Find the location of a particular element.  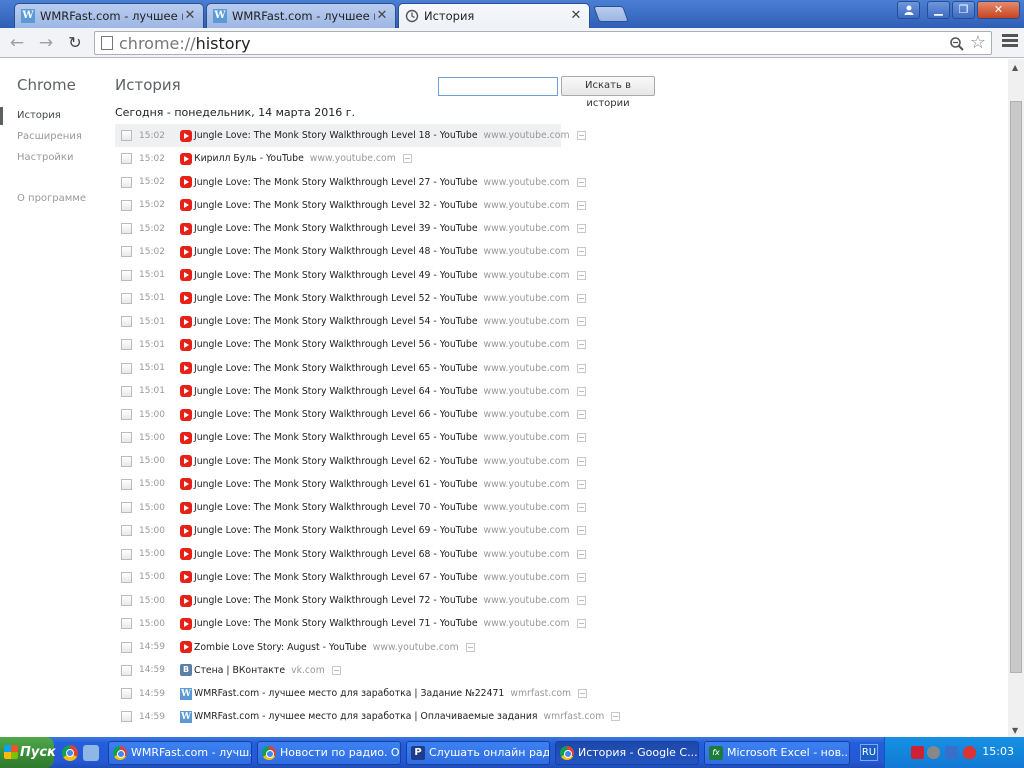

history-search-input is located at coordinates (498, 86).